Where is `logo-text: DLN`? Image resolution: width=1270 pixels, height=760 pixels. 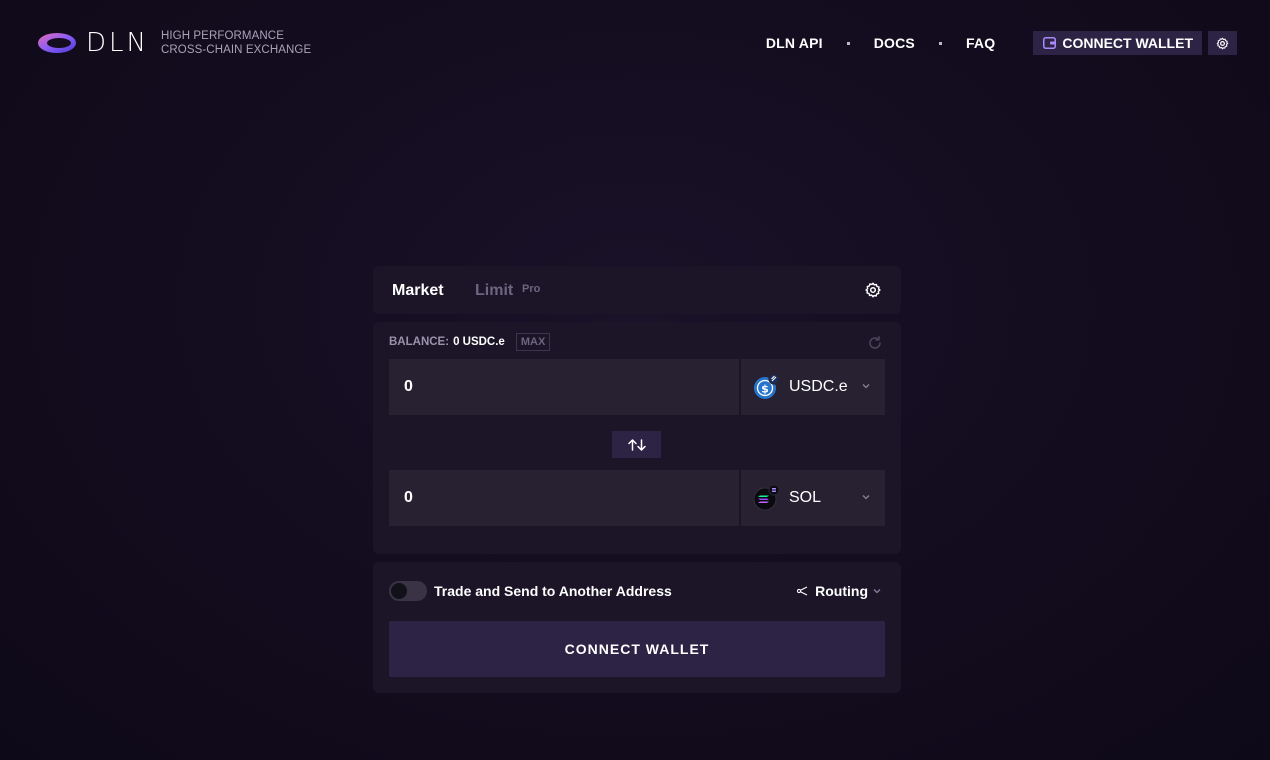 logo-text: DLN is located at coordinates (117, 43).